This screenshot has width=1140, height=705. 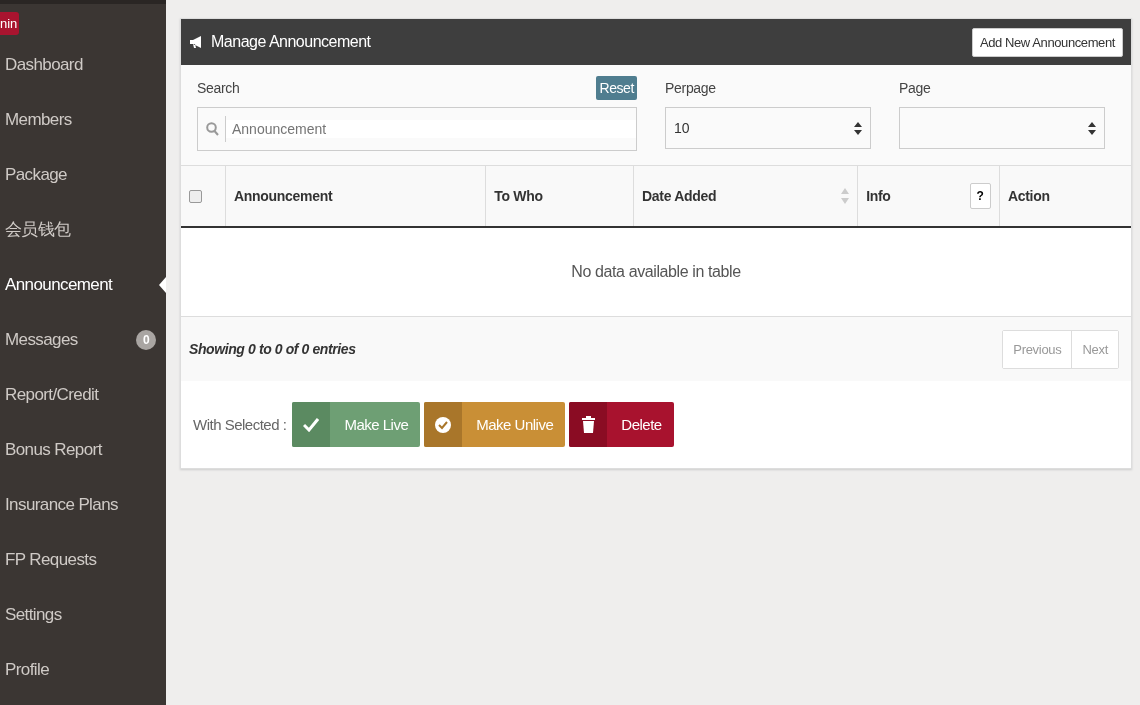 I want to click on page-select, so click(x=1002, y=128).